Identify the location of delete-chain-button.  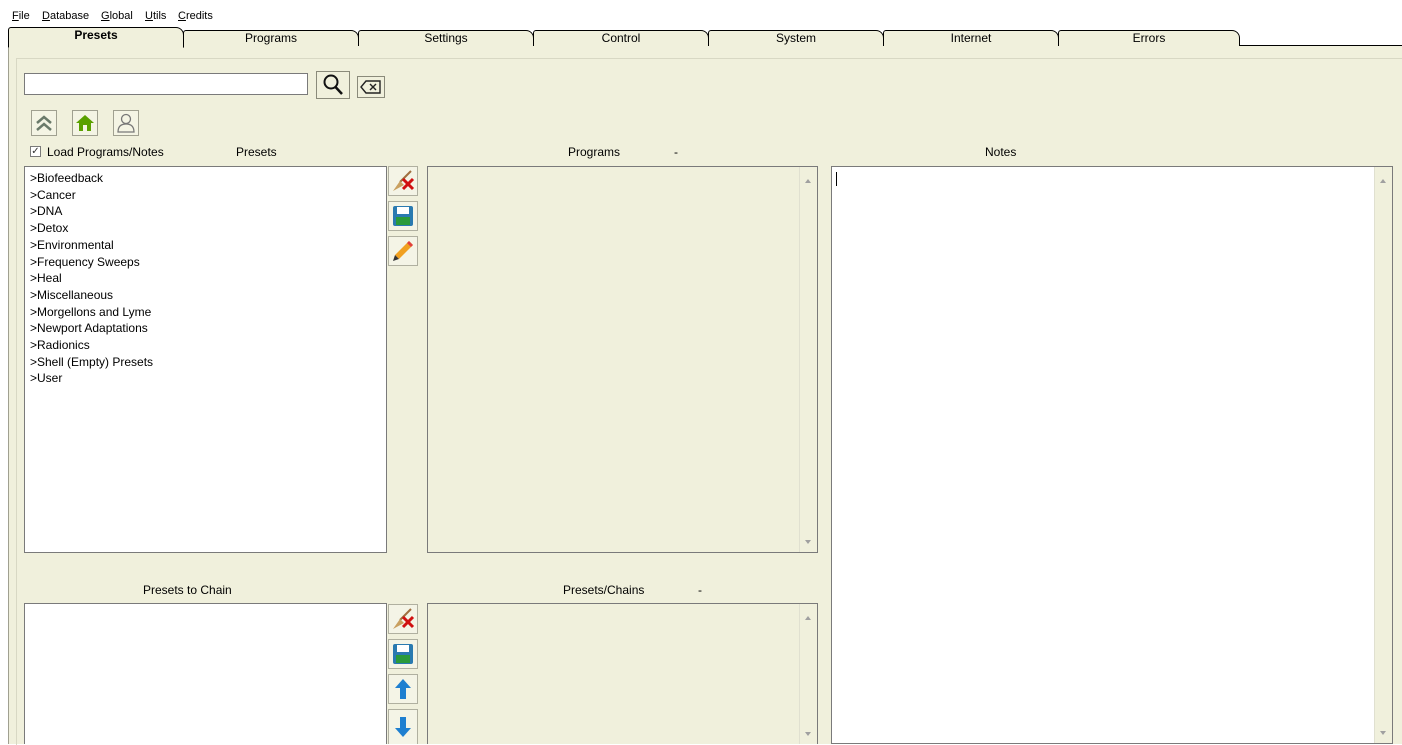
(403, 619).